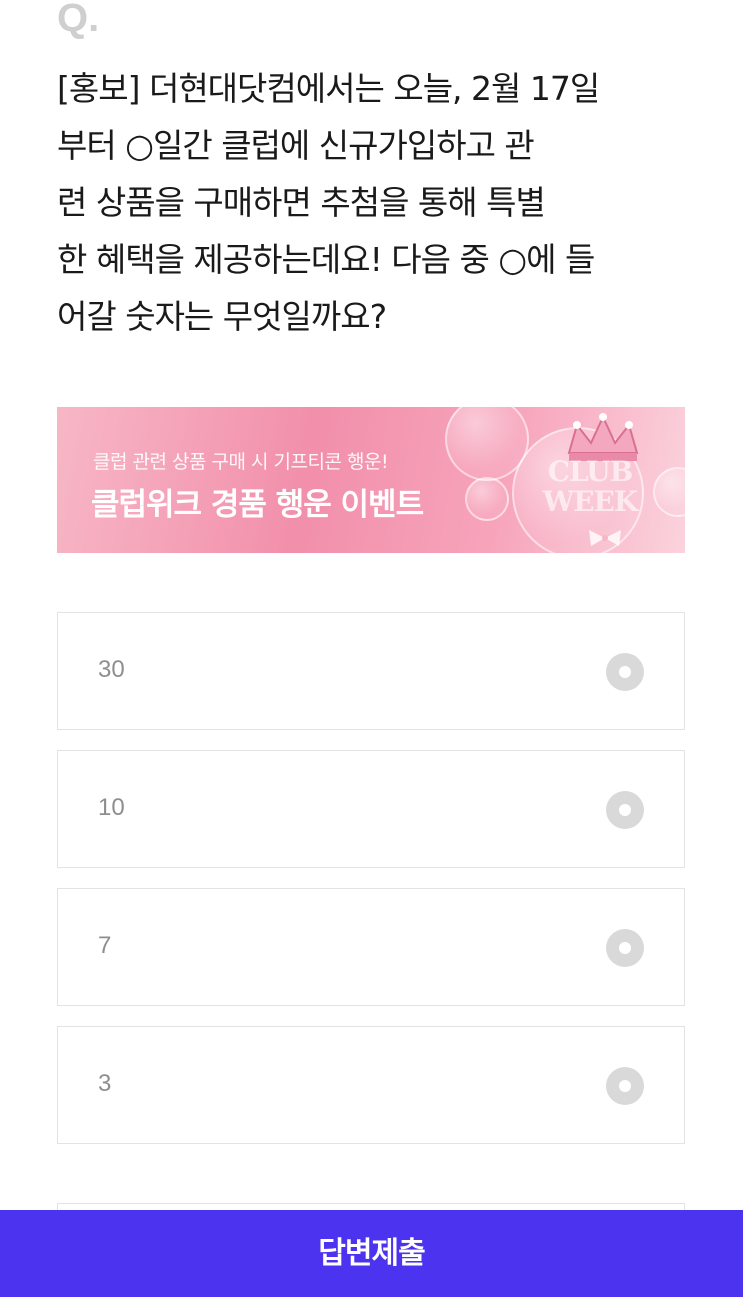 This screenshot has width=743, height=1297. I want to click on answer-option: 7, so click(371, 947).